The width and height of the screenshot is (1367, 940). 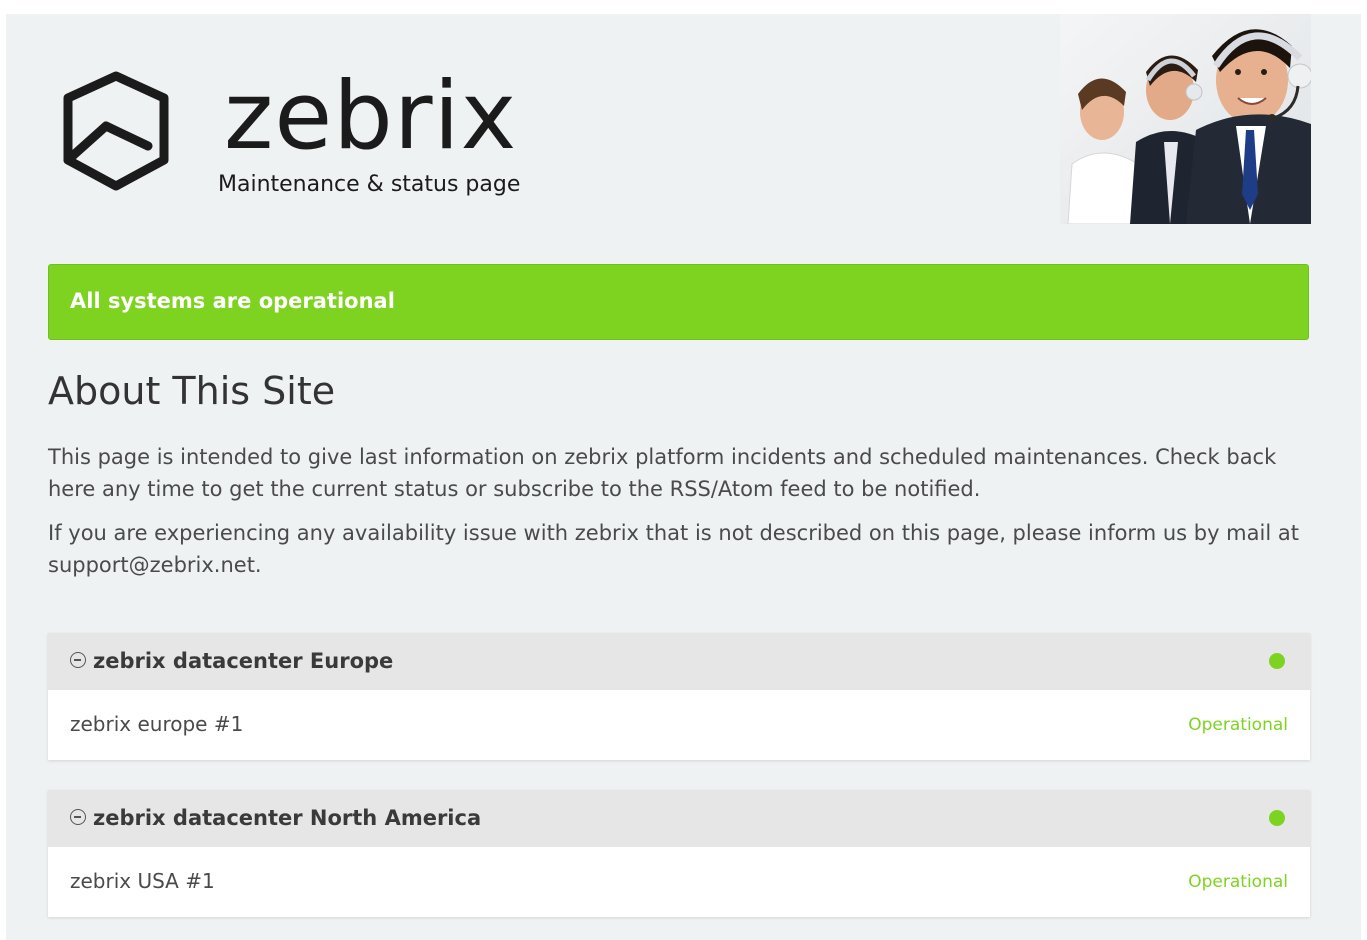 What do you see at coordinates (142, 881) in the screenshot?
I see `component-name: zebrix USA #1` at bounding box center [142, 881].